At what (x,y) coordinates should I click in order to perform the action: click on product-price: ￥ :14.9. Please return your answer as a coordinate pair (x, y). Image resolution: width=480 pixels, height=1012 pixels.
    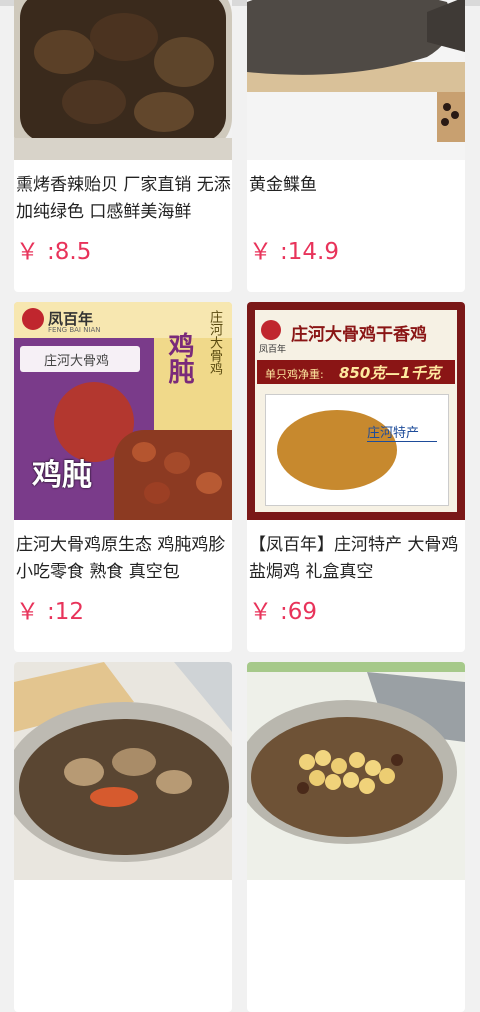
    Looking at the image, I should click on (294, 249).